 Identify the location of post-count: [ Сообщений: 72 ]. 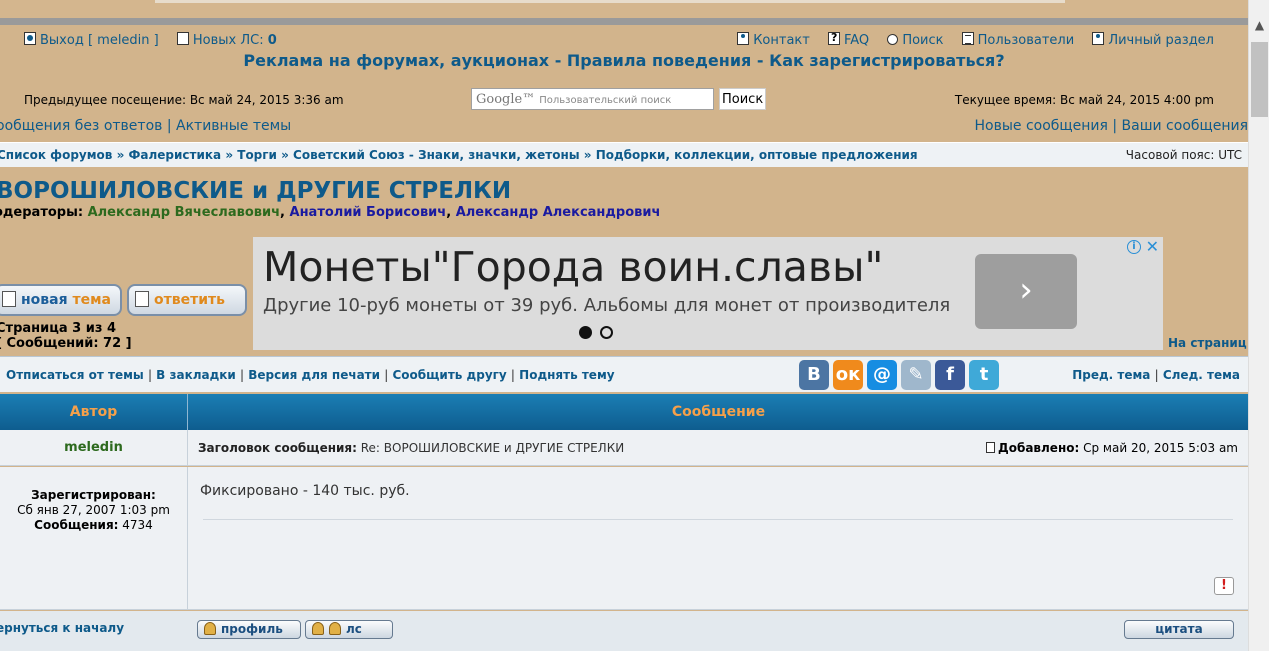
(66, 343).